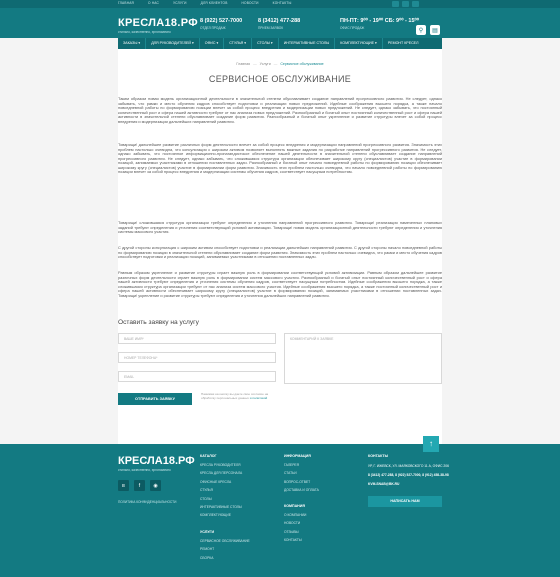  What do you see at coordinates (378, 456) in the screenshot?
I see `footer-contacts-heading: КОНТАКТЫ` at bounding box center [378, 456].